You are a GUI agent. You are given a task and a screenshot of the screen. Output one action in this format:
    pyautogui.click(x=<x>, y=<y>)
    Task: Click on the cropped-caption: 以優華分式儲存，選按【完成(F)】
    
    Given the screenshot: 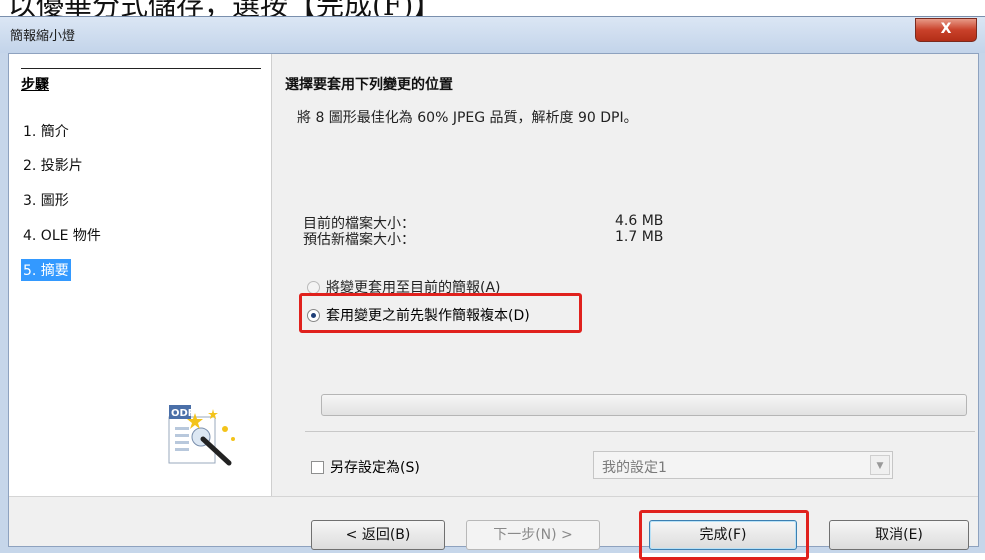 What is the action you would take?
    pyautogui.click(x=492, y=8)
    